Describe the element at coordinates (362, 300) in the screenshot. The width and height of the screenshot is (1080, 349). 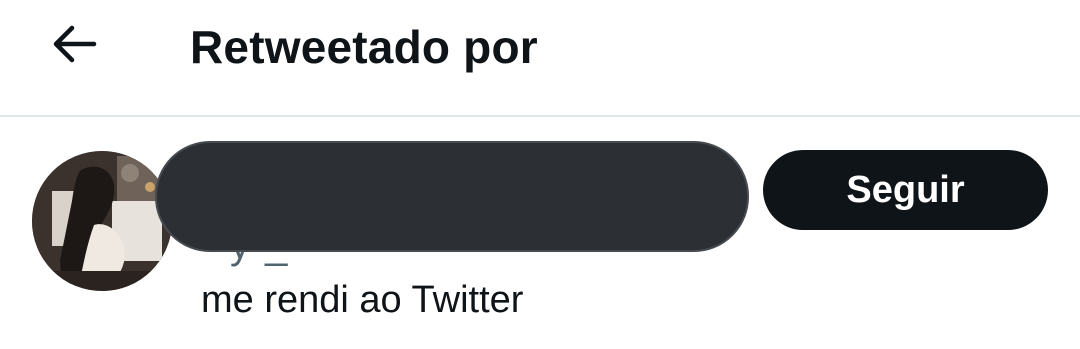
I see `user-bio: me rendi ao Twitter` at that location.